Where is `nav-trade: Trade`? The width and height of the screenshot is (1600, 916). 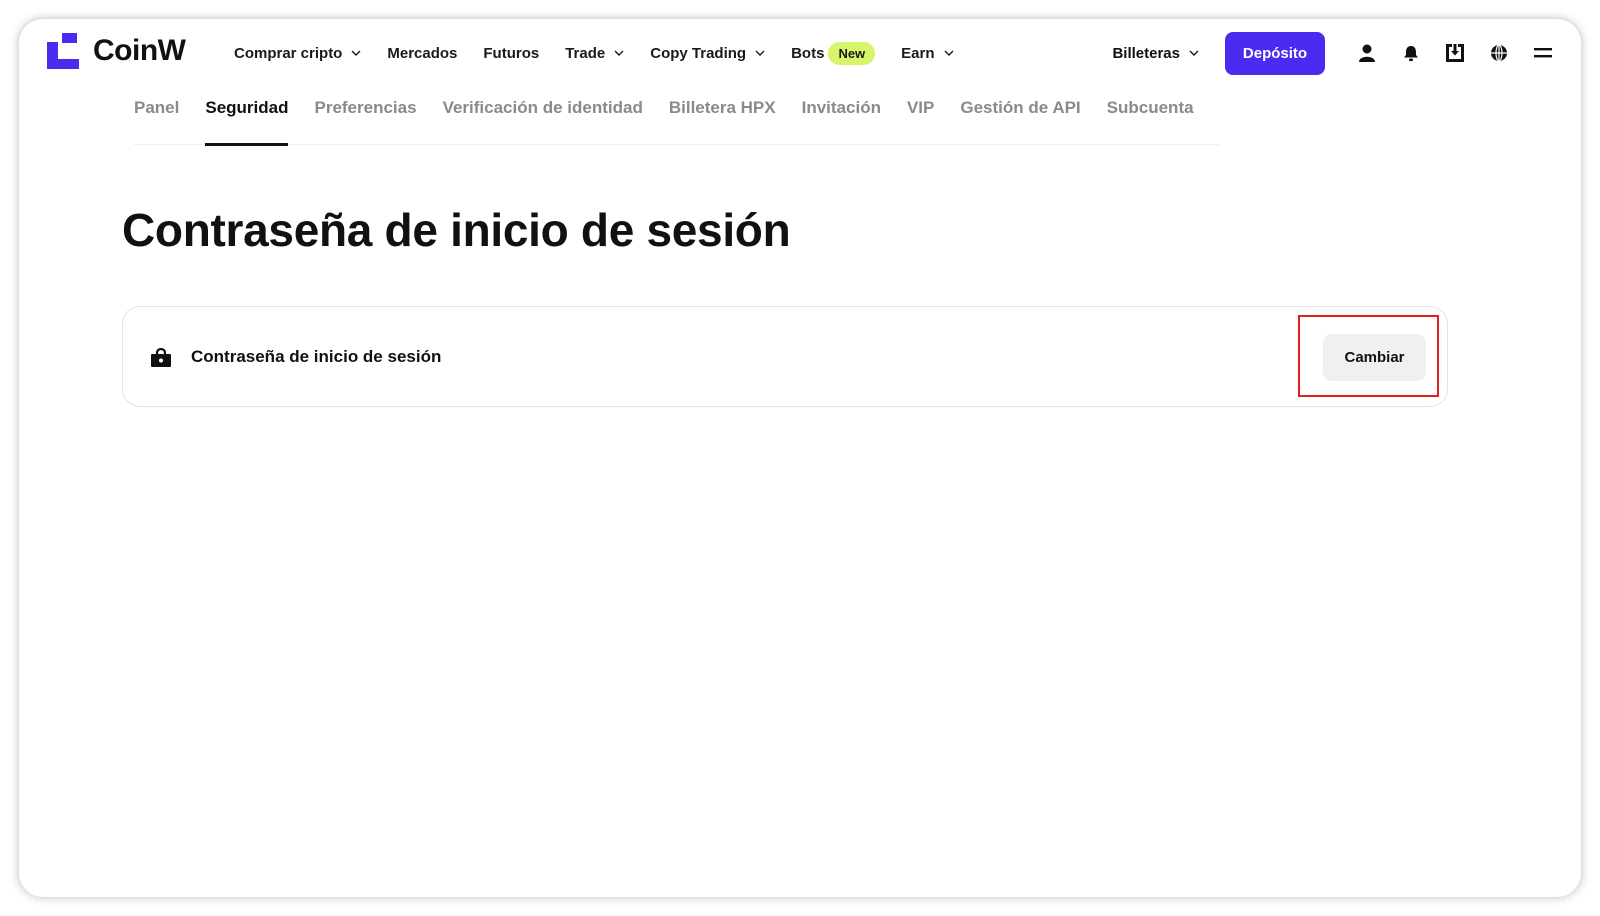
nav-trade: Trade is located at coordinates (594, 53).